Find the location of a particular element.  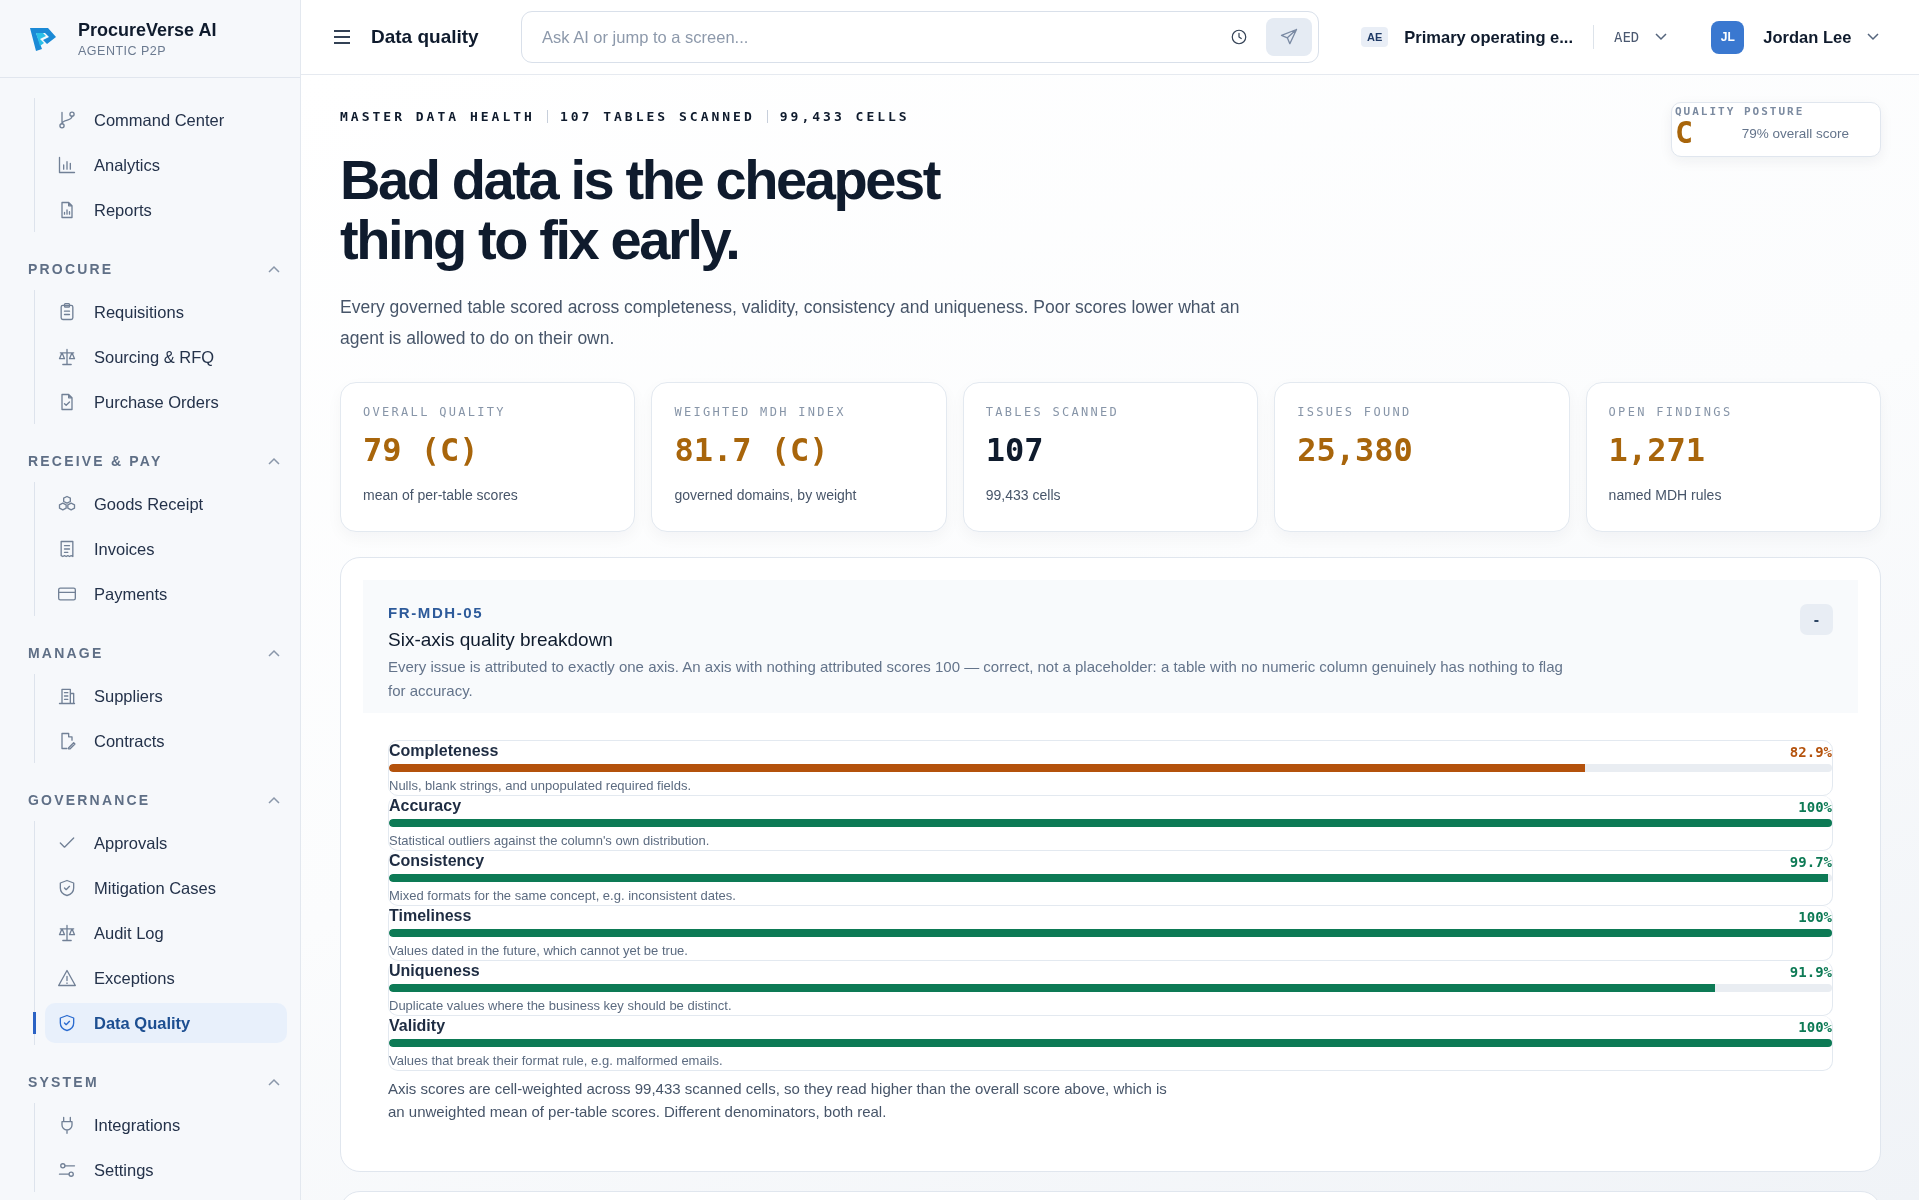

section-header: GOVERNANCE is located at coordinates (154, 800).